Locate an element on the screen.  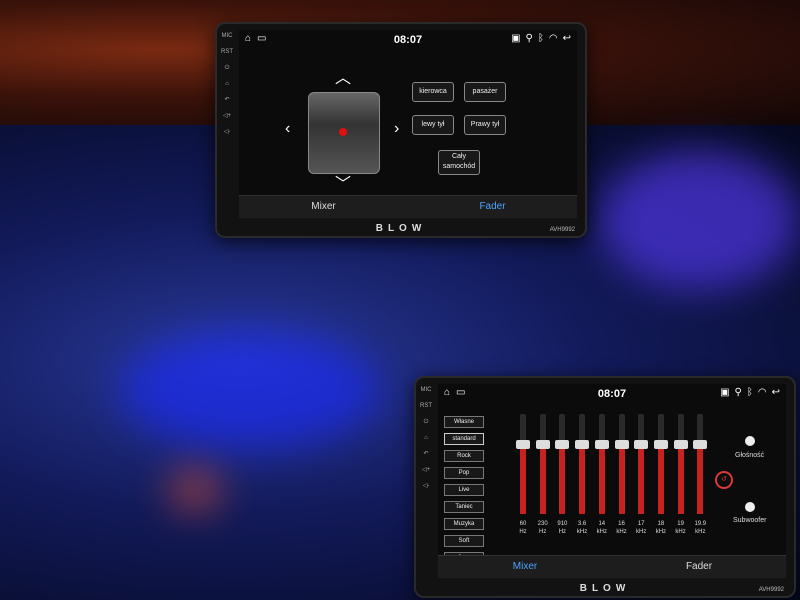
preset-custom: Własne is located at coordinates (464, 422).